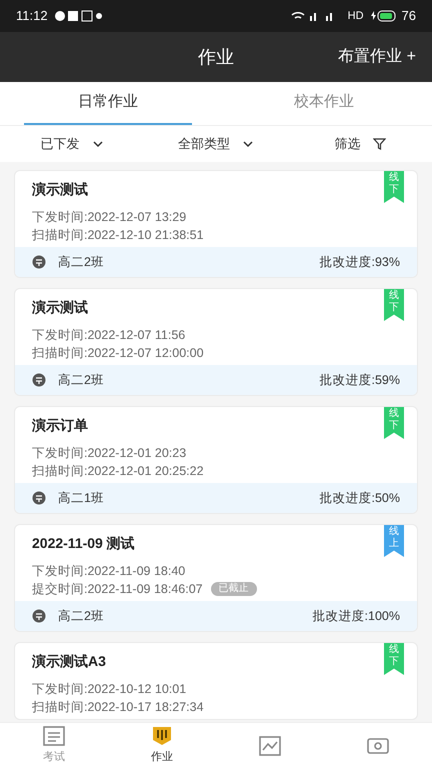 This screenshot has width=432, height=768. Describe the element at coordinates (216, 342) in the screenshot. I see `homework-card: 演示测试 线下 下发时间:2022-12-07 11:56 扫描时间:2022-12-07 12:00:00 高二2班 批改进度:59%` at that location.